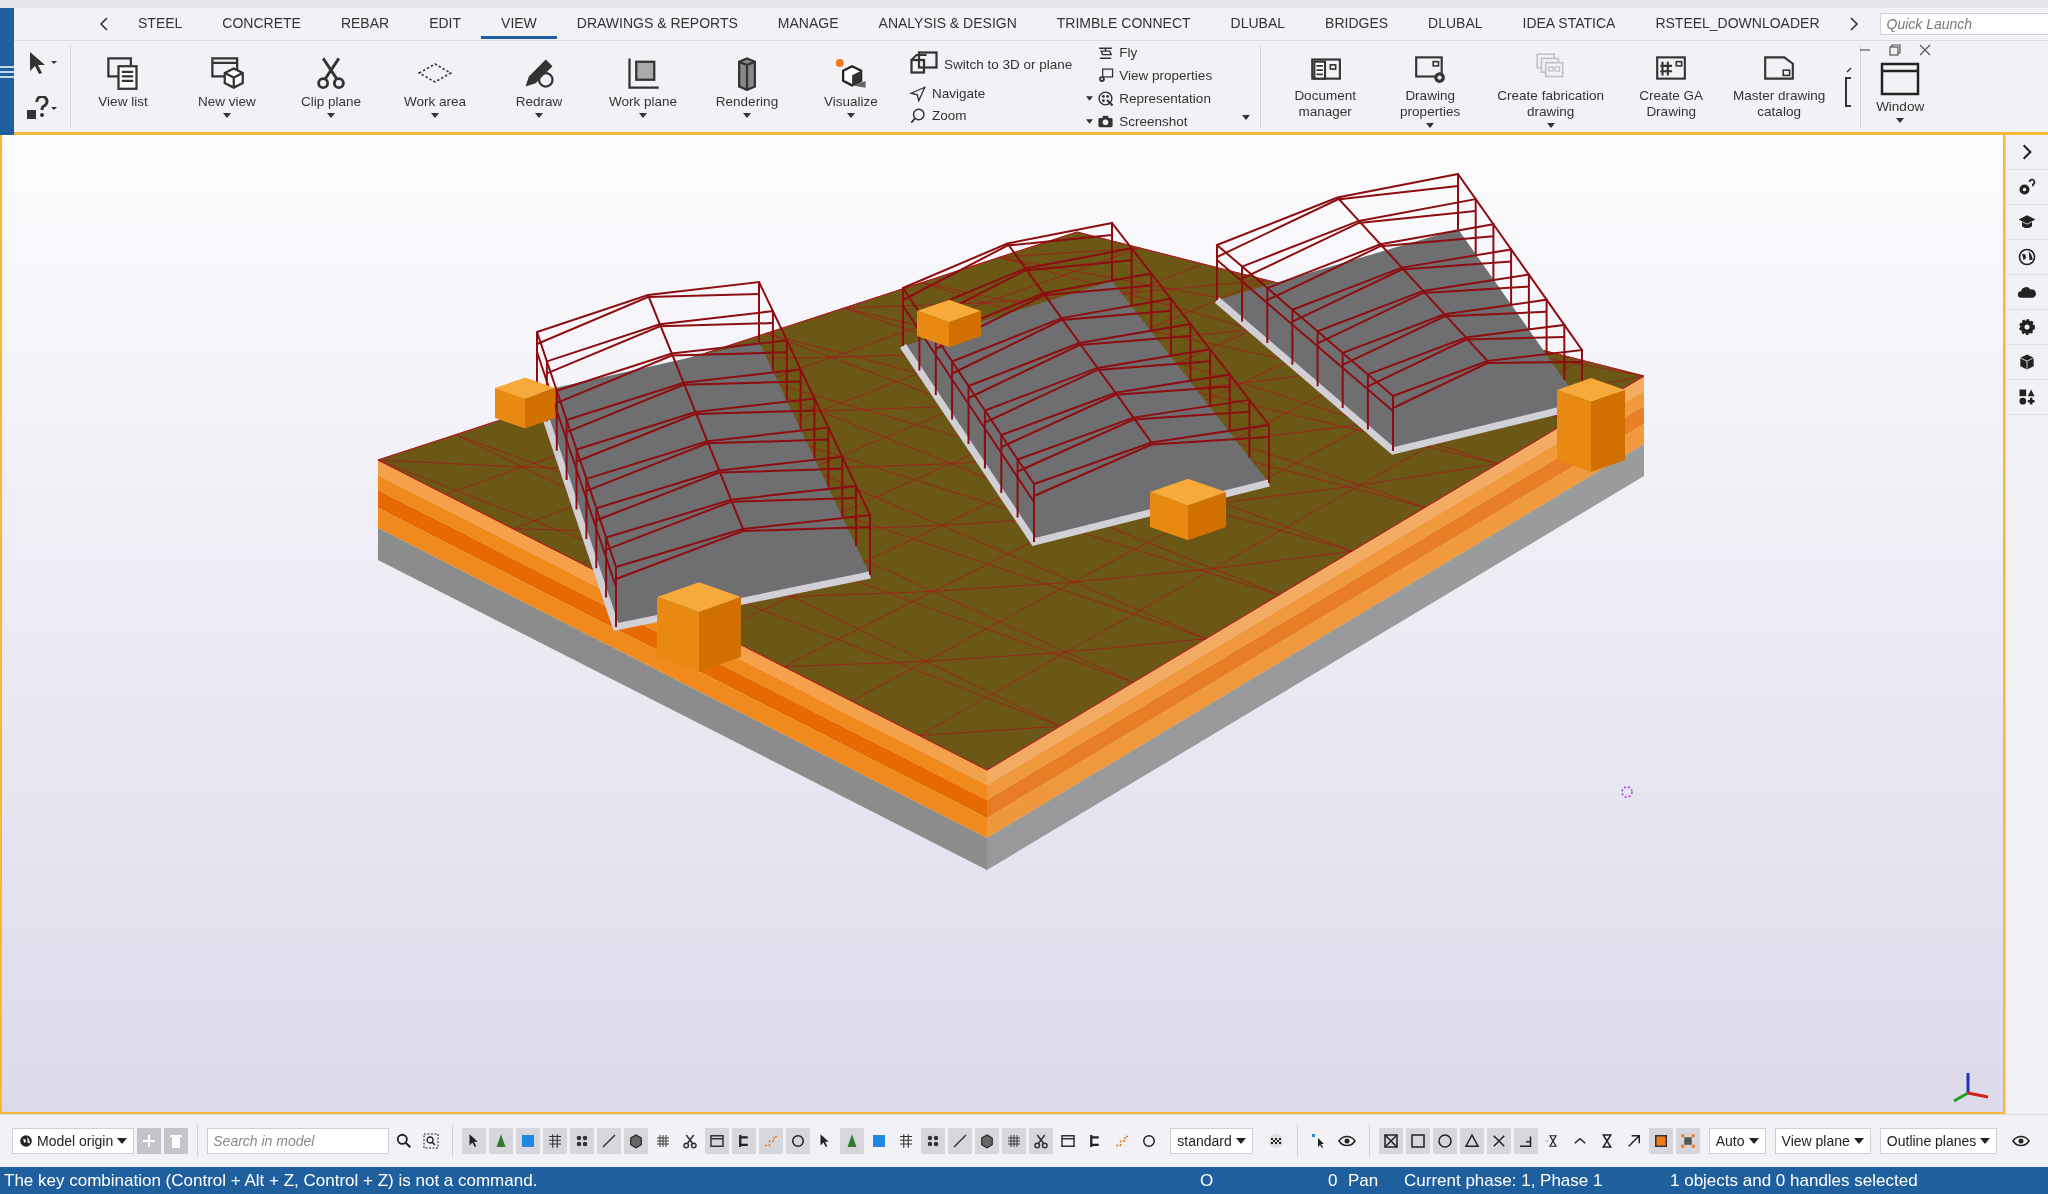  Describe the element at coordinates (1737, 1141) in the screenshot. I see `toolbar-dropdown: Auto` at that location.